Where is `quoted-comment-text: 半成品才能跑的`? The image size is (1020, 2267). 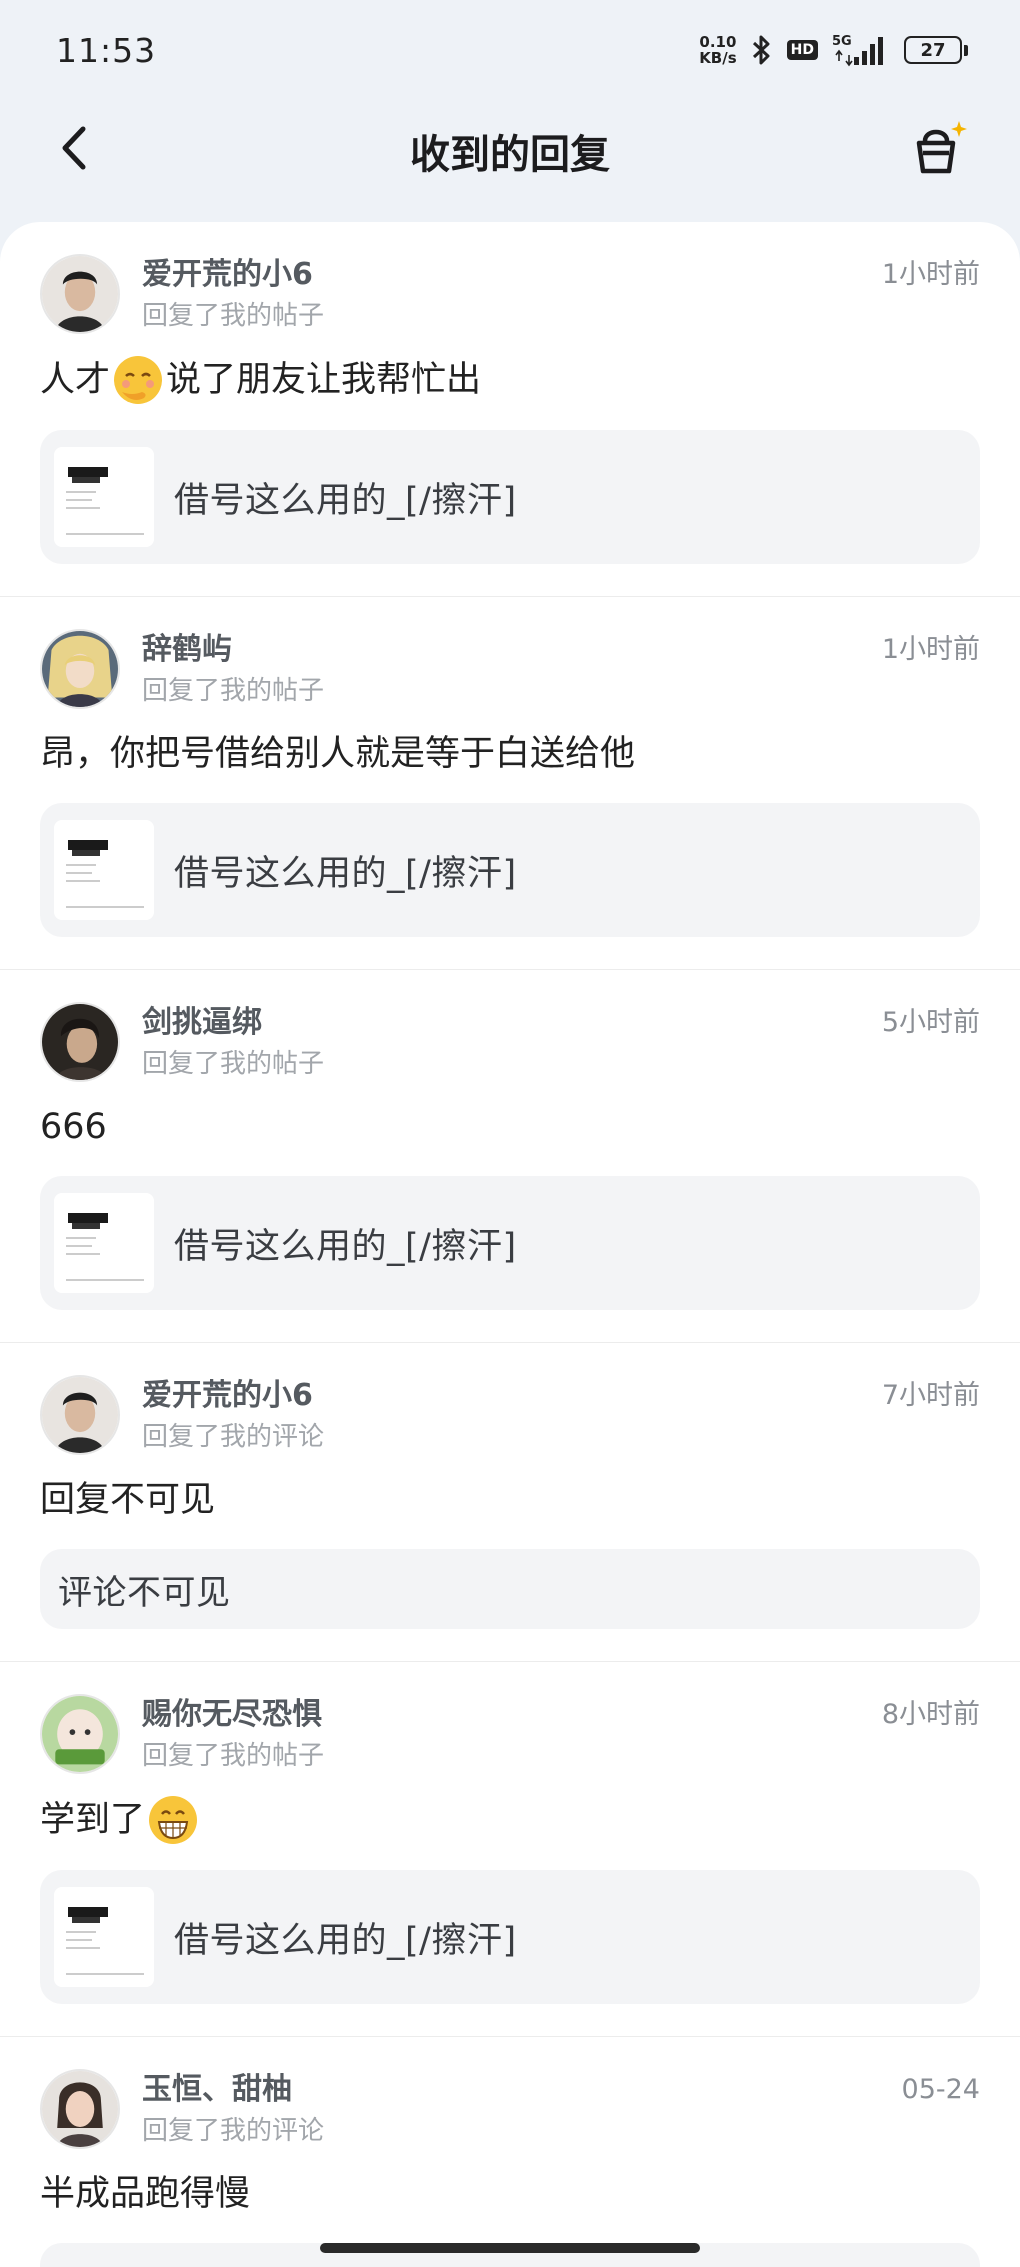 quoted-comment-text: 半成品才能跑的 is located at coordinates (179, 2263).